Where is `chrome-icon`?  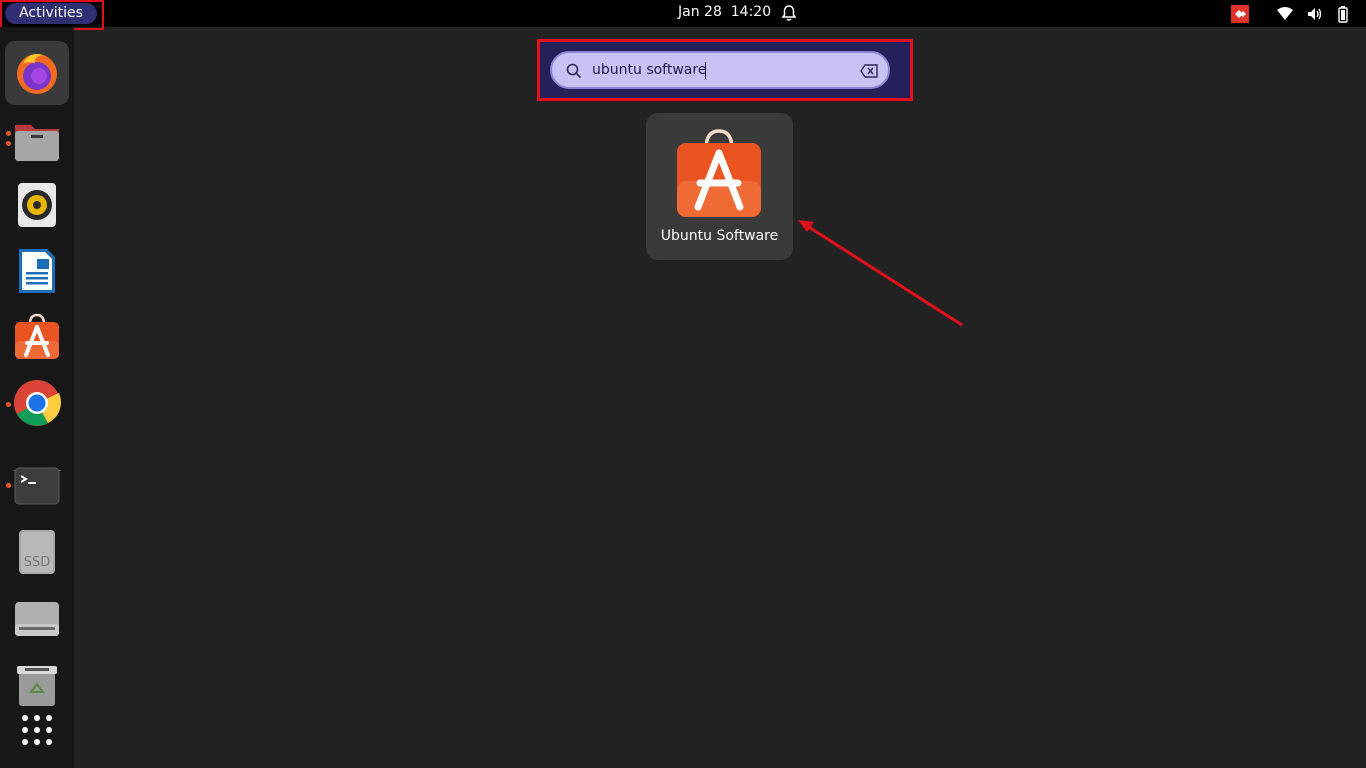 chrome-icon is located at coordinates (37, 403).